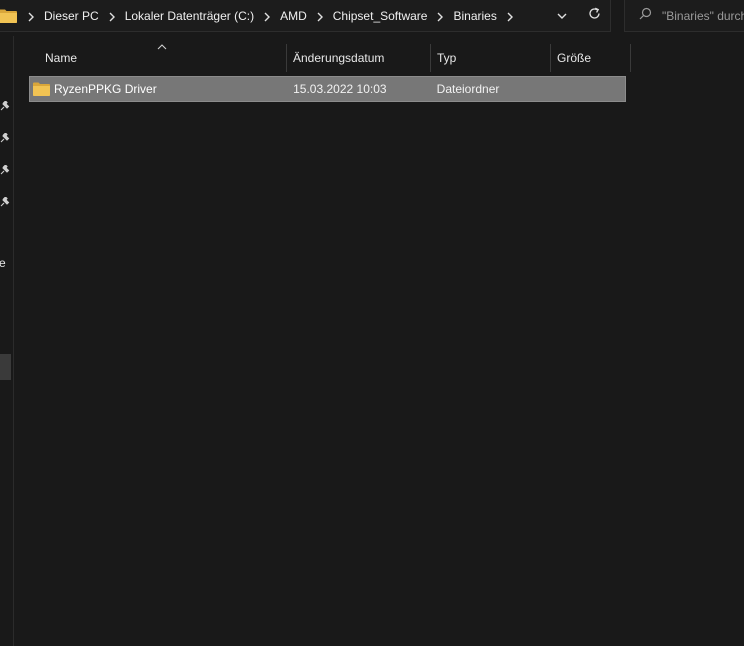 The height and width of the screenshot is (646, 744). What do you see at coordinates (703, 15) in the screenshot?
I see `search-input` at bounding box center [703, 15].